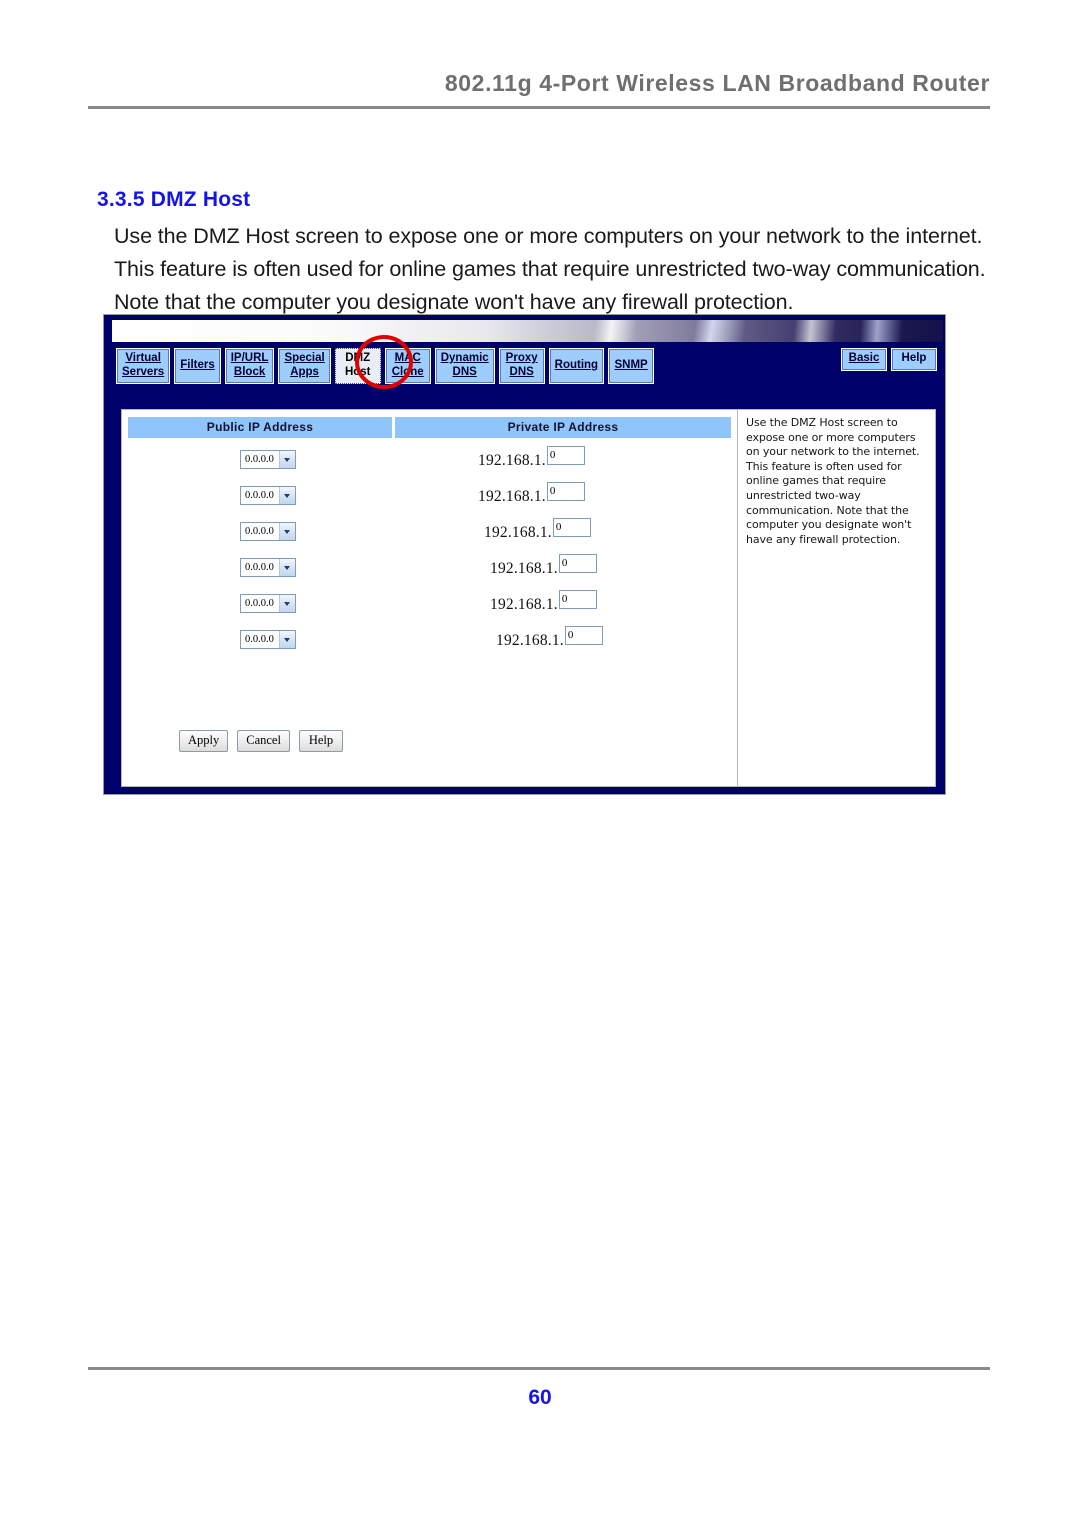 This screenshot has height=1528, width=1080. I want to click on page-number: 60, so click(540, 1397).